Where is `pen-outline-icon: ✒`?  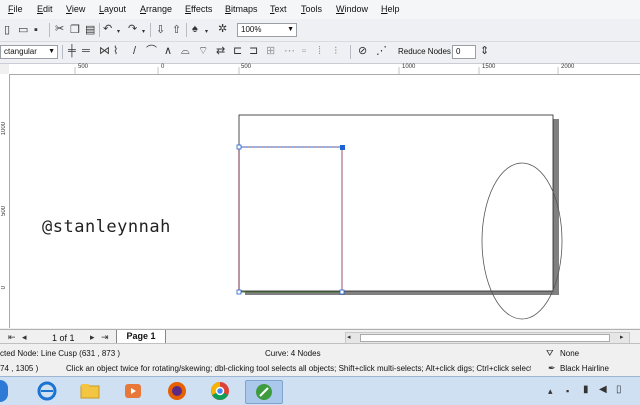 pen-outline-icon: ✒ is located at coordinates (552, 368).